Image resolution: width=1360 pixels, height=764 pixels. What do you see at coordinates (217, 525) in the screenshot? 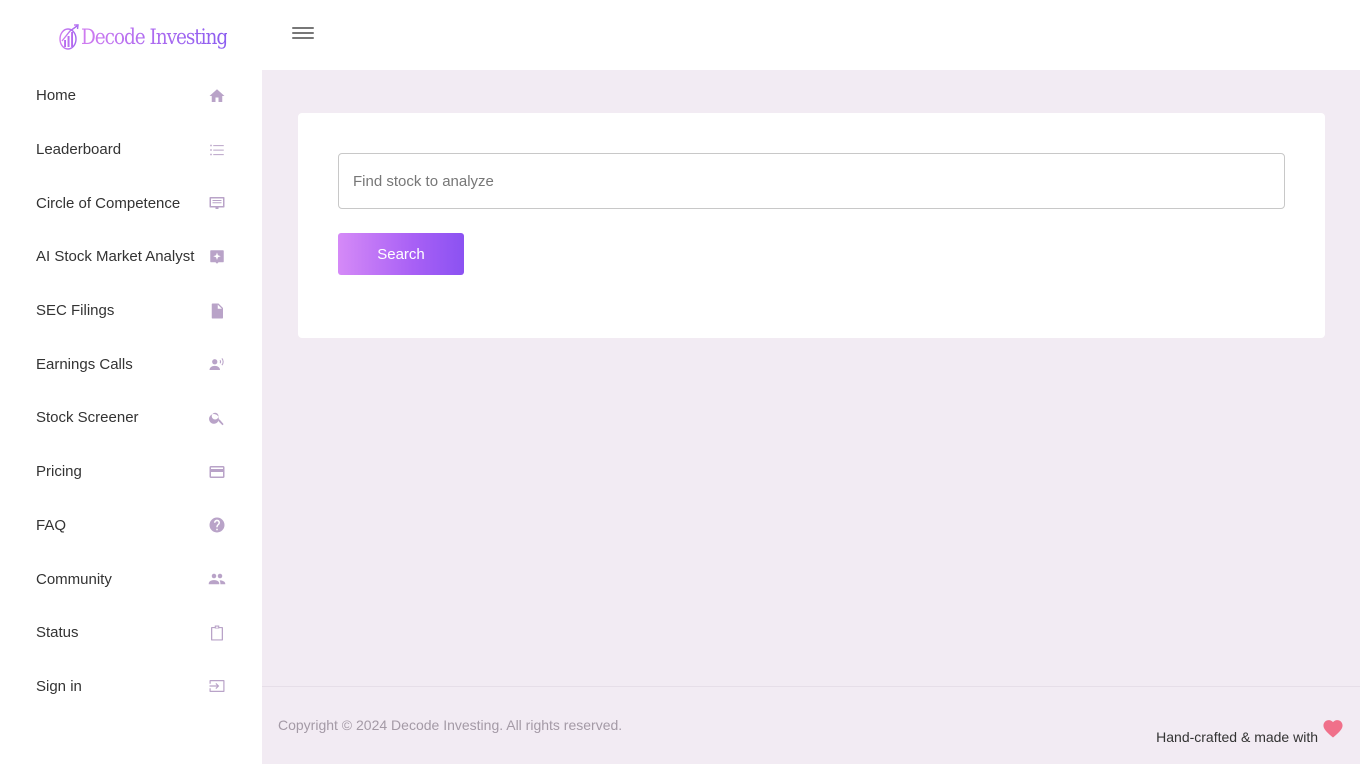
I see `help-circle-icon` at bounding box center [217, 525].